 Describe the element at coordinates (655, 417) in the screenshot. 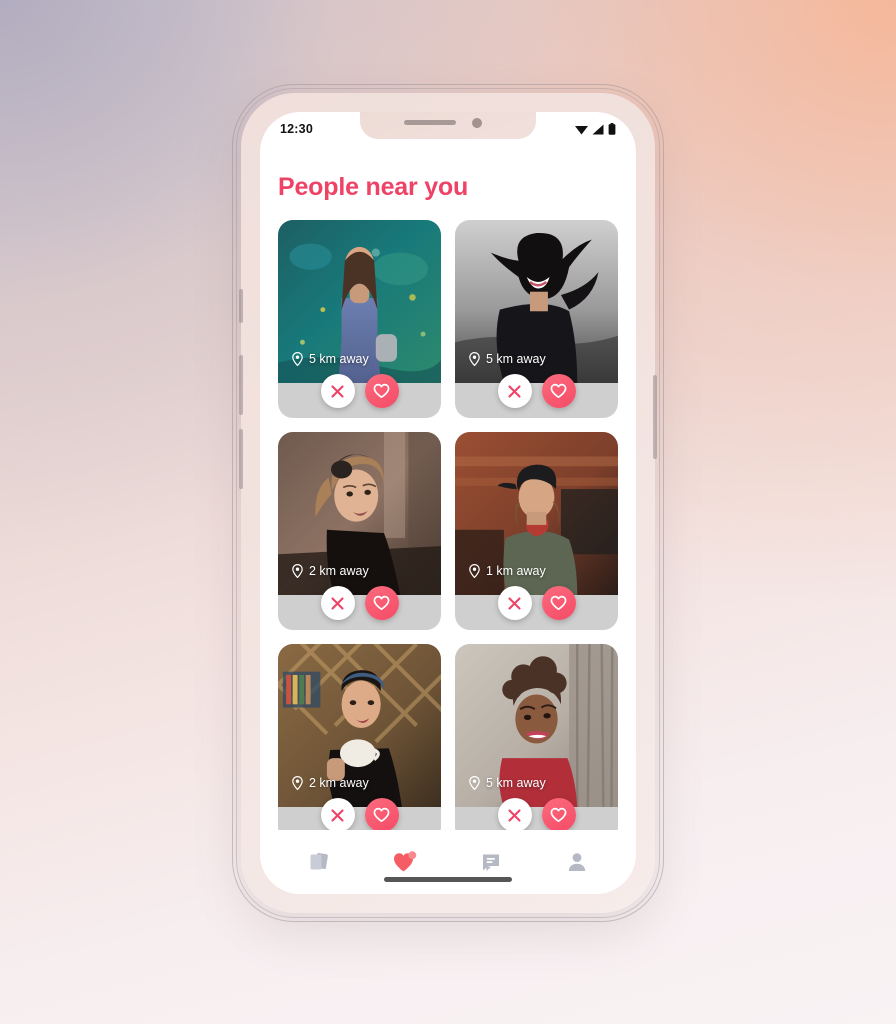

I see `power-button` at that location.